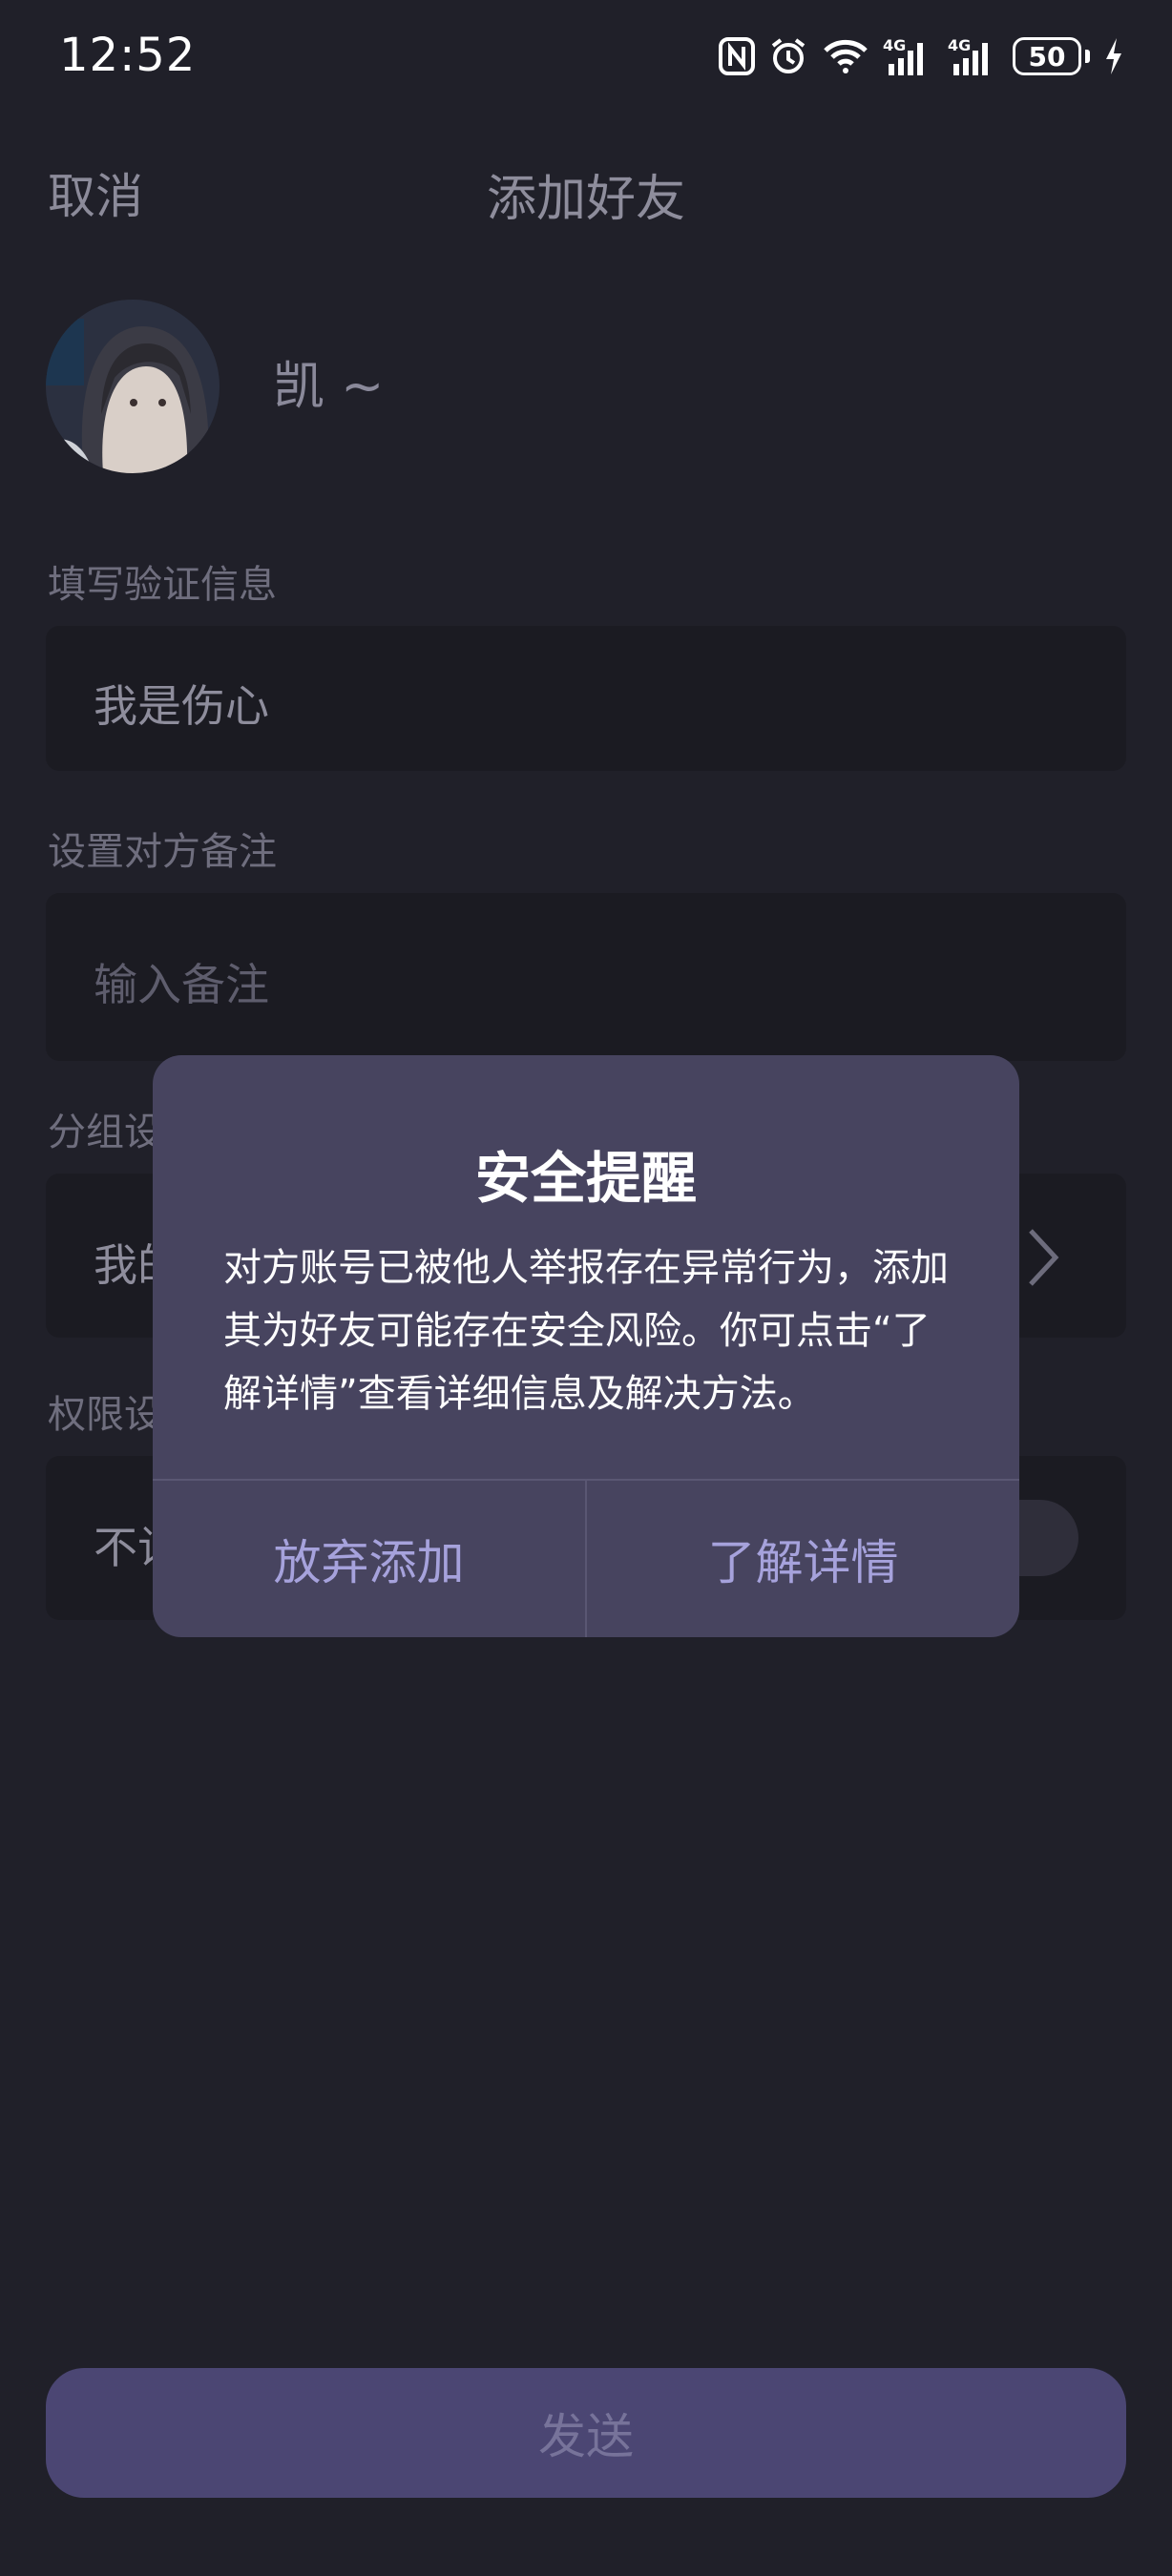  What do you see at coordinates (95, 192) in the screenshot?
I see `cancel-button: 取消` at bounding box center [95, 192].